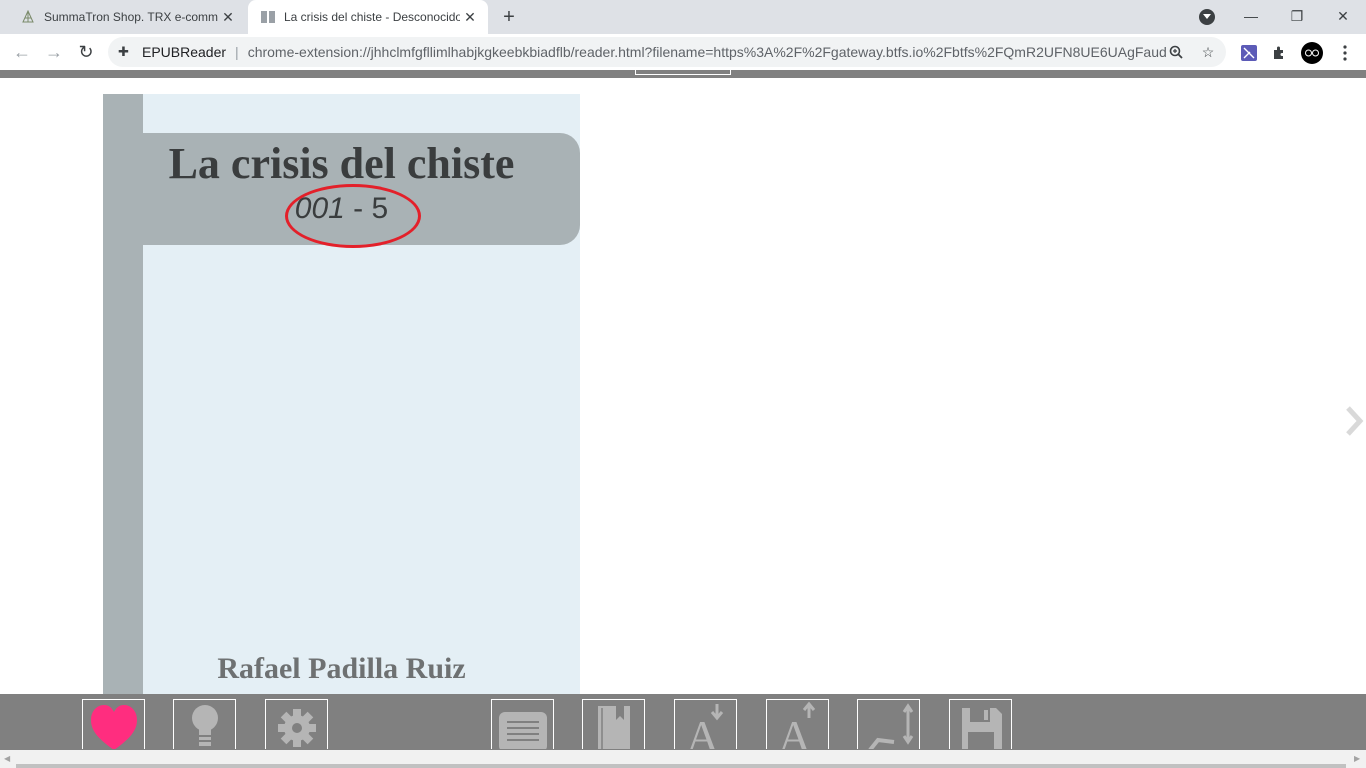  Describe the element at coordinates (184, 52) in the screenshot. I see `site-name: EPUBReader` at that location.